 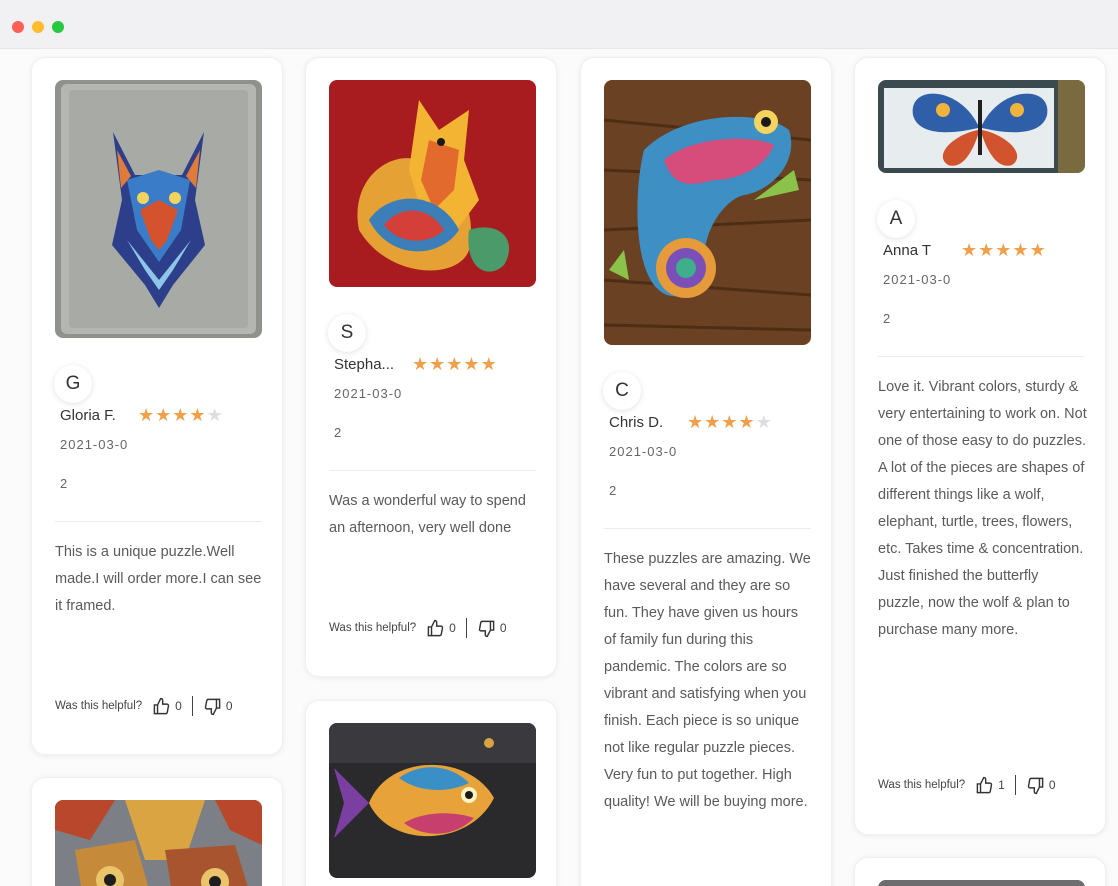 I want to click on avatar: G, so click(x=73, y=384).